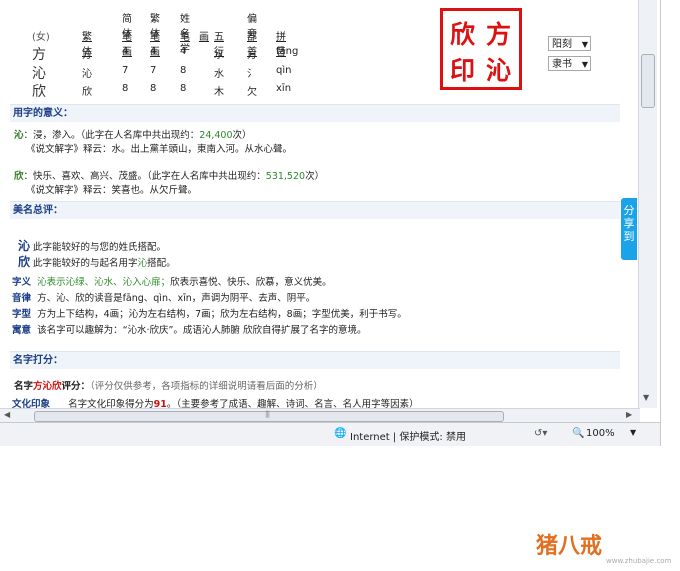  What do you see at coordinates (320, 415) in the screenshot?
I see `horizontal-scrollbar: ◀ ||| ▶` at bounding box center [320, 415].